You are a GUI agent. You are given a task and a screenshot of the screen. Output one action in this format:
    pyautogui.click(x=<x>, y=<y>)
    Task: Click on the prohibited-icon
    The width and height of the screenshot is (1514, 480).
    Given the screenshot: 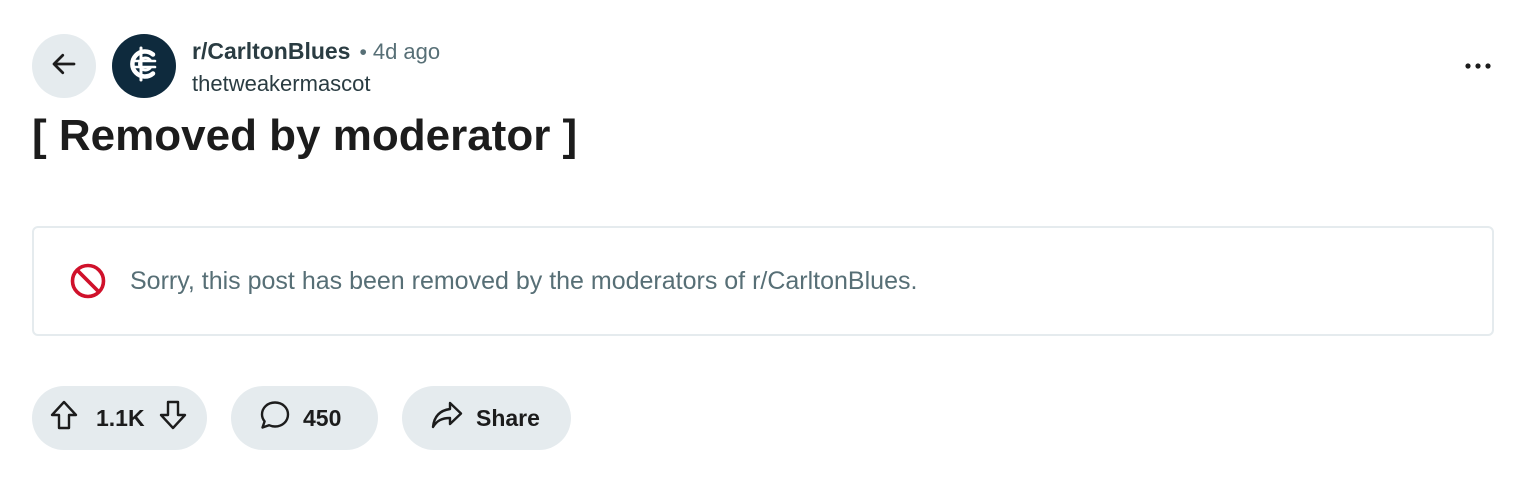 What is the action you would take?
    pyautogui.click(x=88, y=281)
    